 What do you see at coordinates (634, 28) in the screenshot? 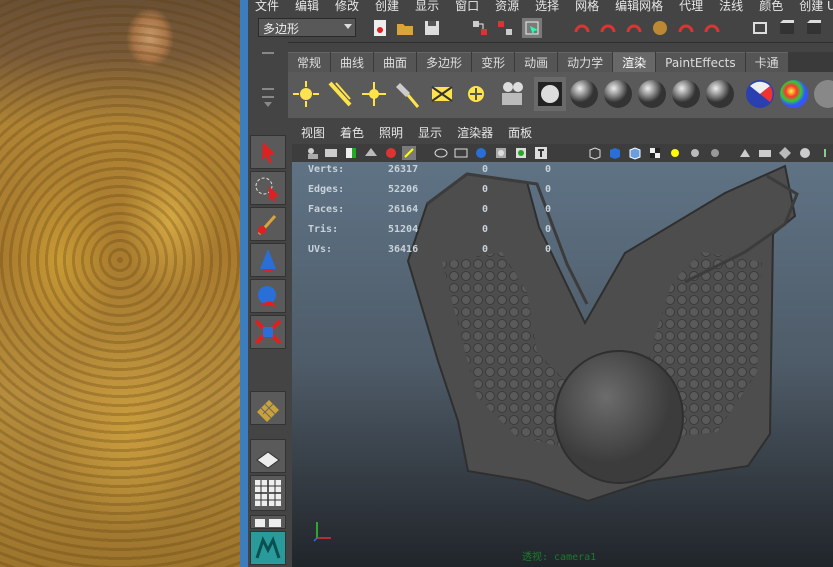
I see `snap-point-icon` at bounding box center [634, 28].